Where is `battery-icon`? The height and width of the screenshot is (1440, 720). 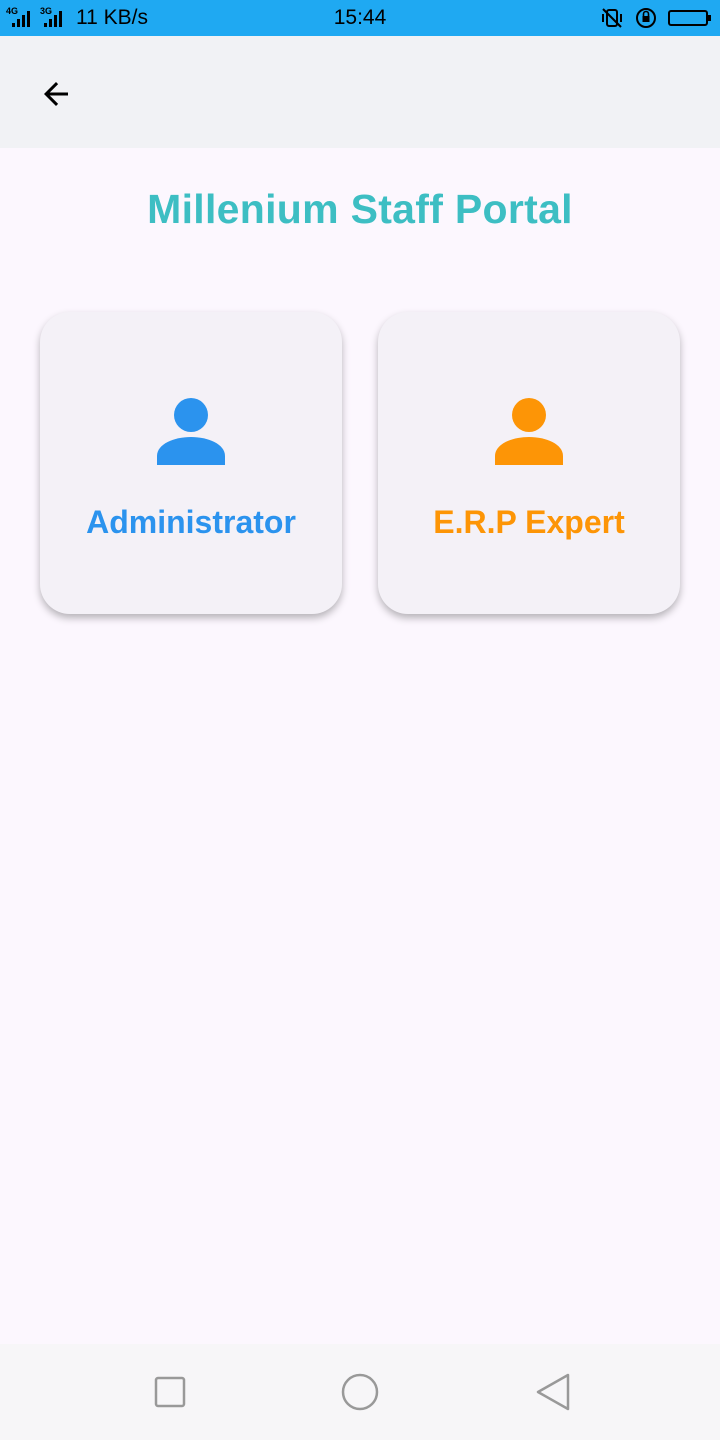 battery-icon is located at coordinates (689, 18).